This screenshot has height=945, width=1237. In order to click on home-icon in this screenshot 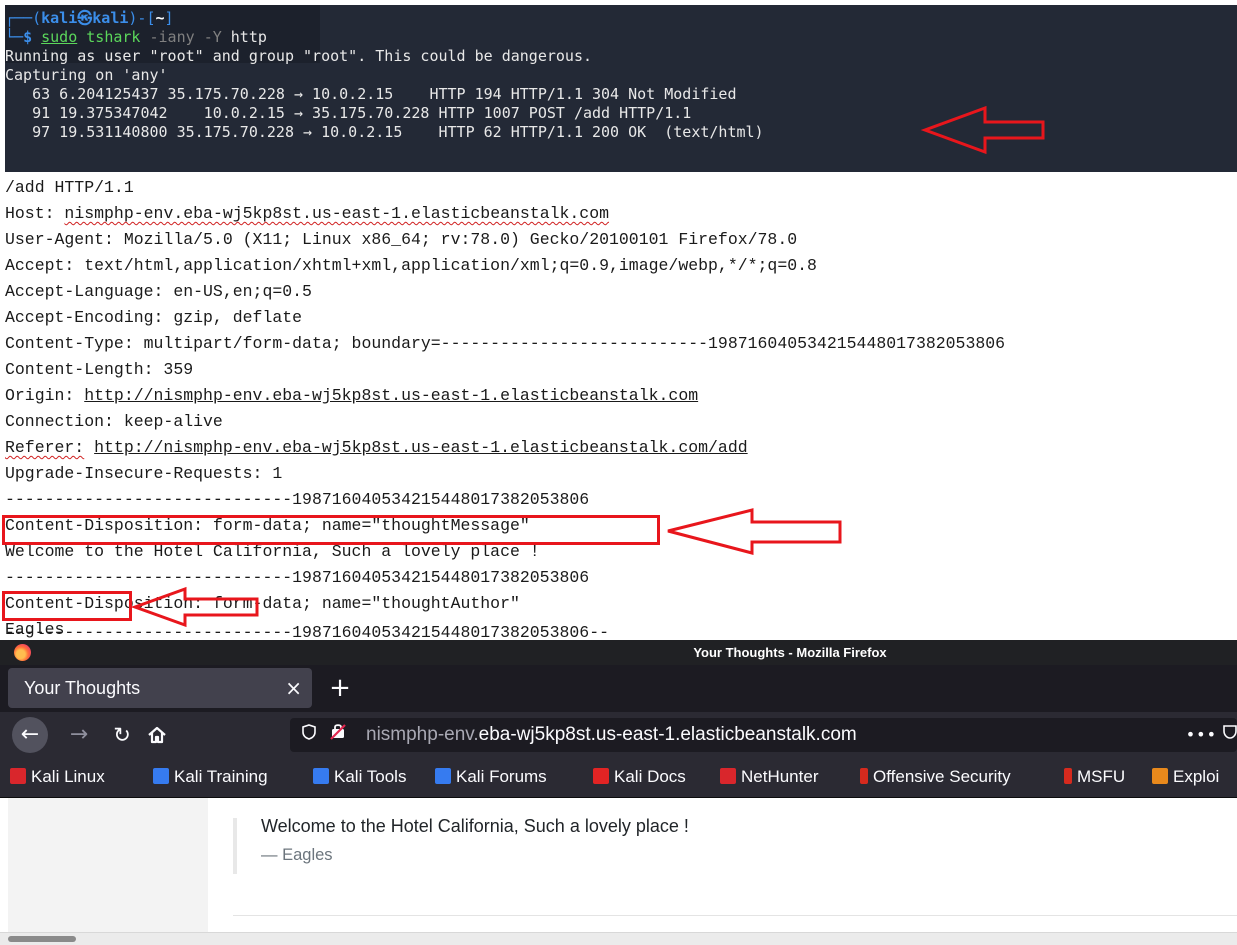, I will do `click(157, 735)`.